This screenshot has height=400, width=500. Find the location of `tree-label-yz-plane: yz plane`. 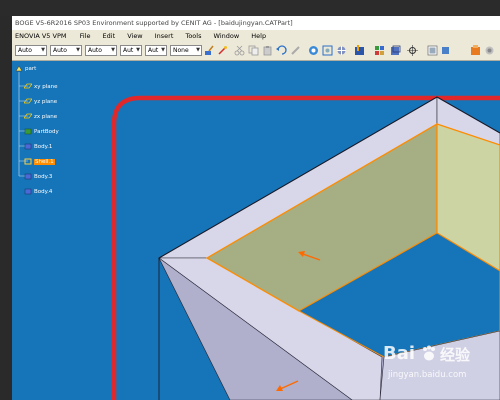

tree-label-yz-plane: yz plane is located at coordinates (46, 102).